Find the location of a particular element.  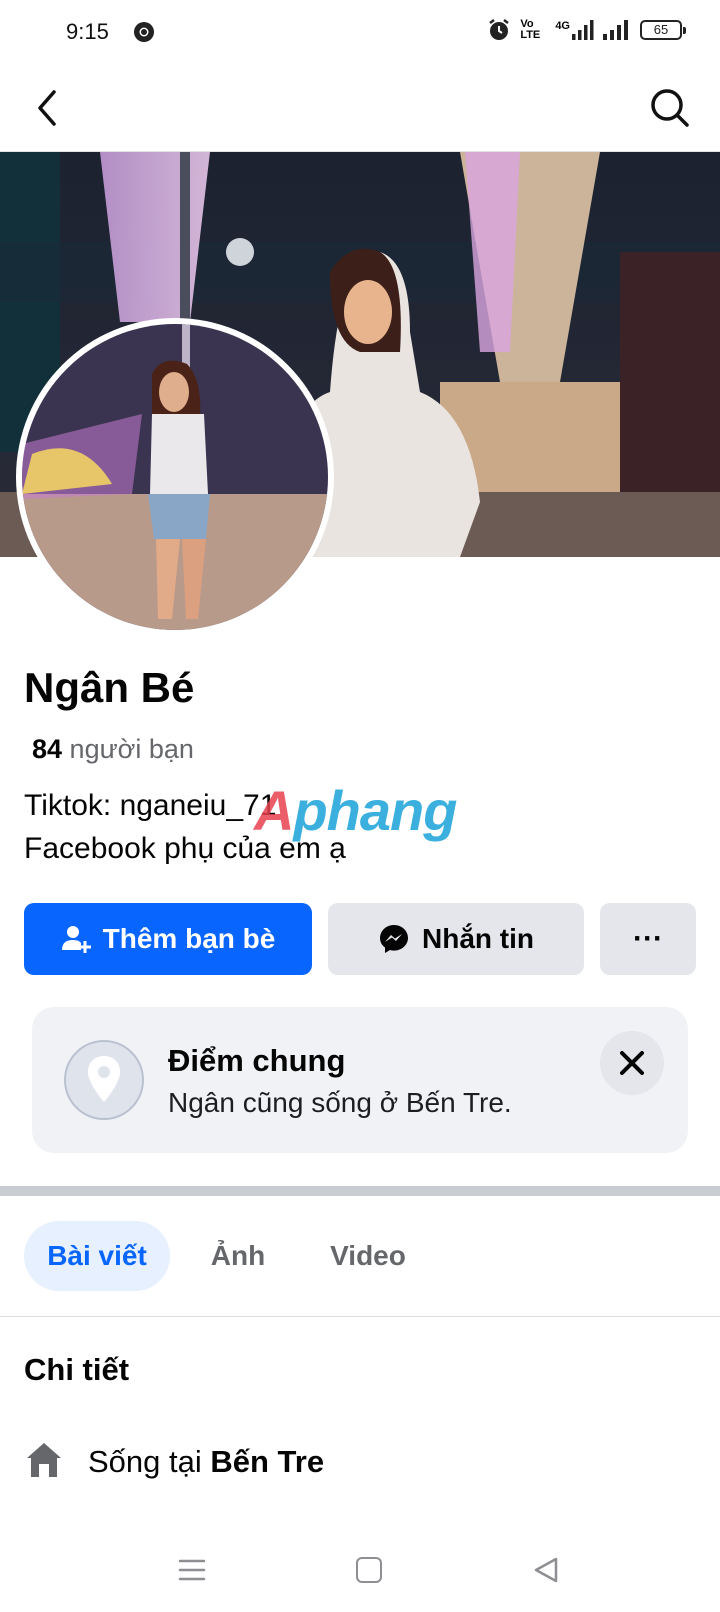

add-friend-button: Thêm bạn bè is located at coordinates (168, 939).